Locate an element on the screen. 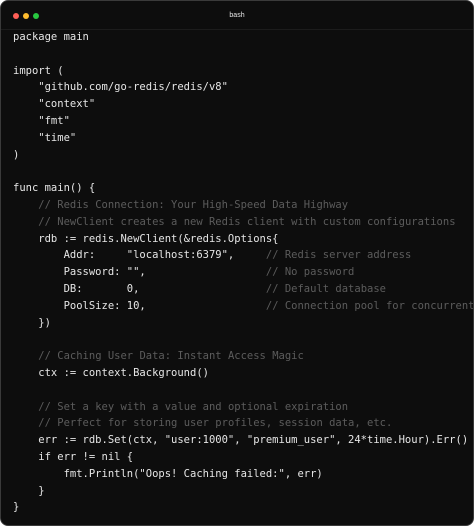  code-line: import ( is located at coordinates (243, 71).